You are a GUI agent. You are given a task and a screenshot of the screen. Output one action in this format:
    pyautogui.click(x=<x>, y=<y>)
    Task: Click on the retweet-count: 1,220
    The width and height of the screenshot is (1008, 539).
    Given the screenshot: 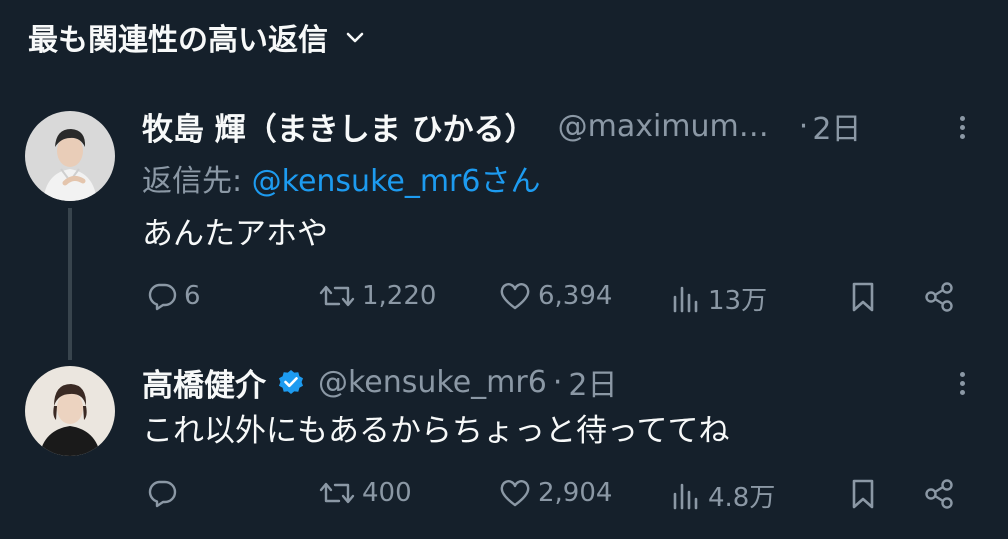 What is the action you would take?
    pyautogui.click(x=399, y=296)
    